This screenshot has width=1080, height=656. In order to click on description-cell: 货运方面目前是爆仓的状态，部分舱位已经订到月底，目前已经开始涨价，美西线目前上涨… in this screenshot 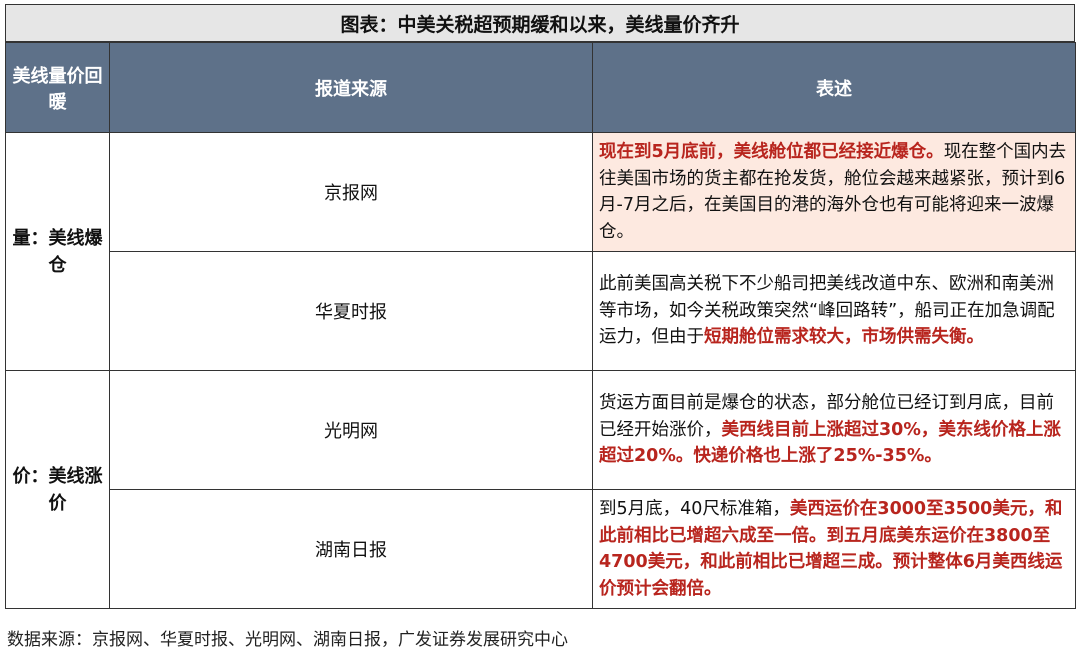, I will do `click(834, 430)`.